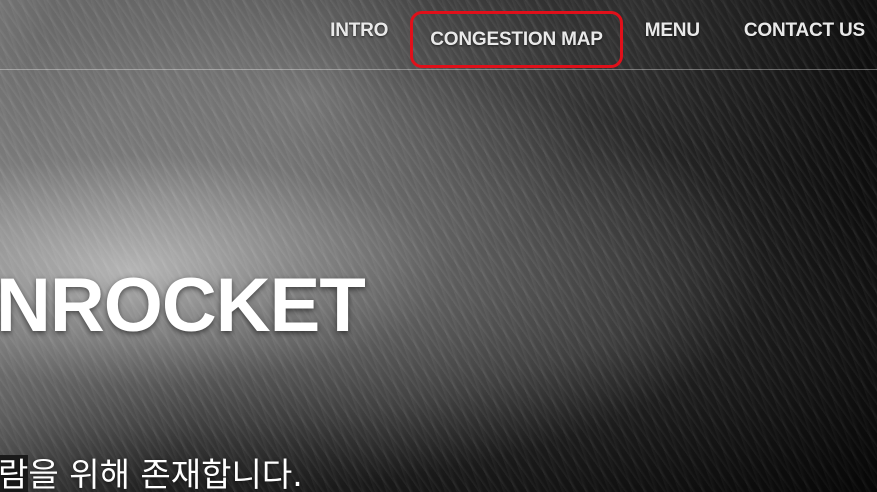  What do you see at coordinates (165, 473) in the screenshot?
I see `tagline-text: 을 위해 존재합니다.` at bounding box center [165, 473].